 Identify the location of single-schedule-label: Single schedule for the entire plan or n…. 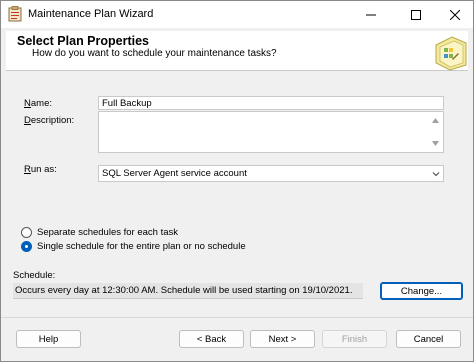
(141, 246).